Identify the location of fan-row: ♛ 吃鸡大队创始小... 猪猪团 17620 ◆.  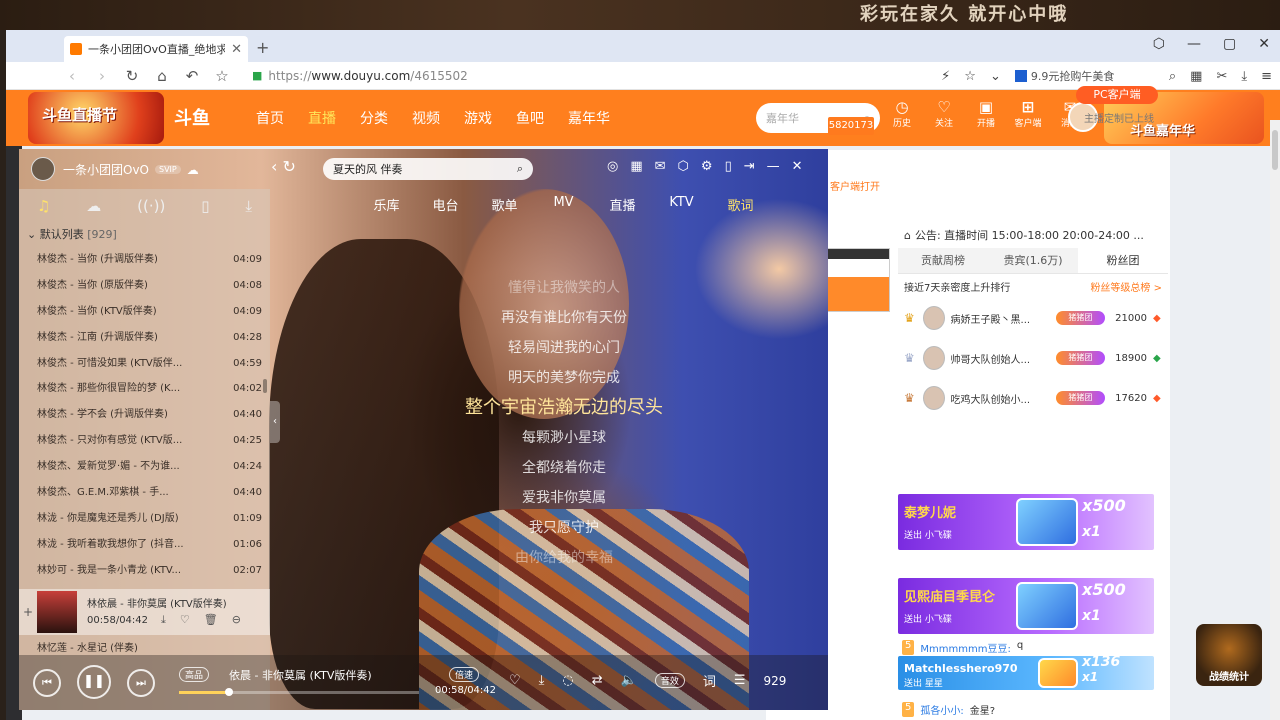
(1033, 398).